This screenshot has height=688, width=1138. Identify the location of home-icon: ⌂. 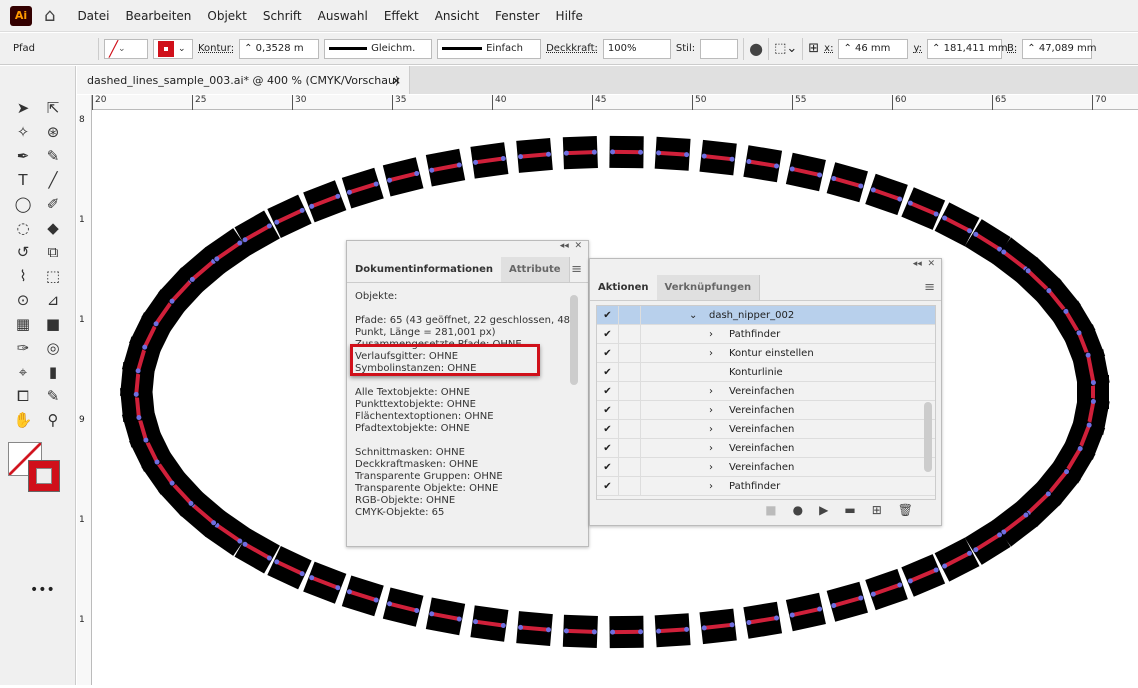
(49, 15).